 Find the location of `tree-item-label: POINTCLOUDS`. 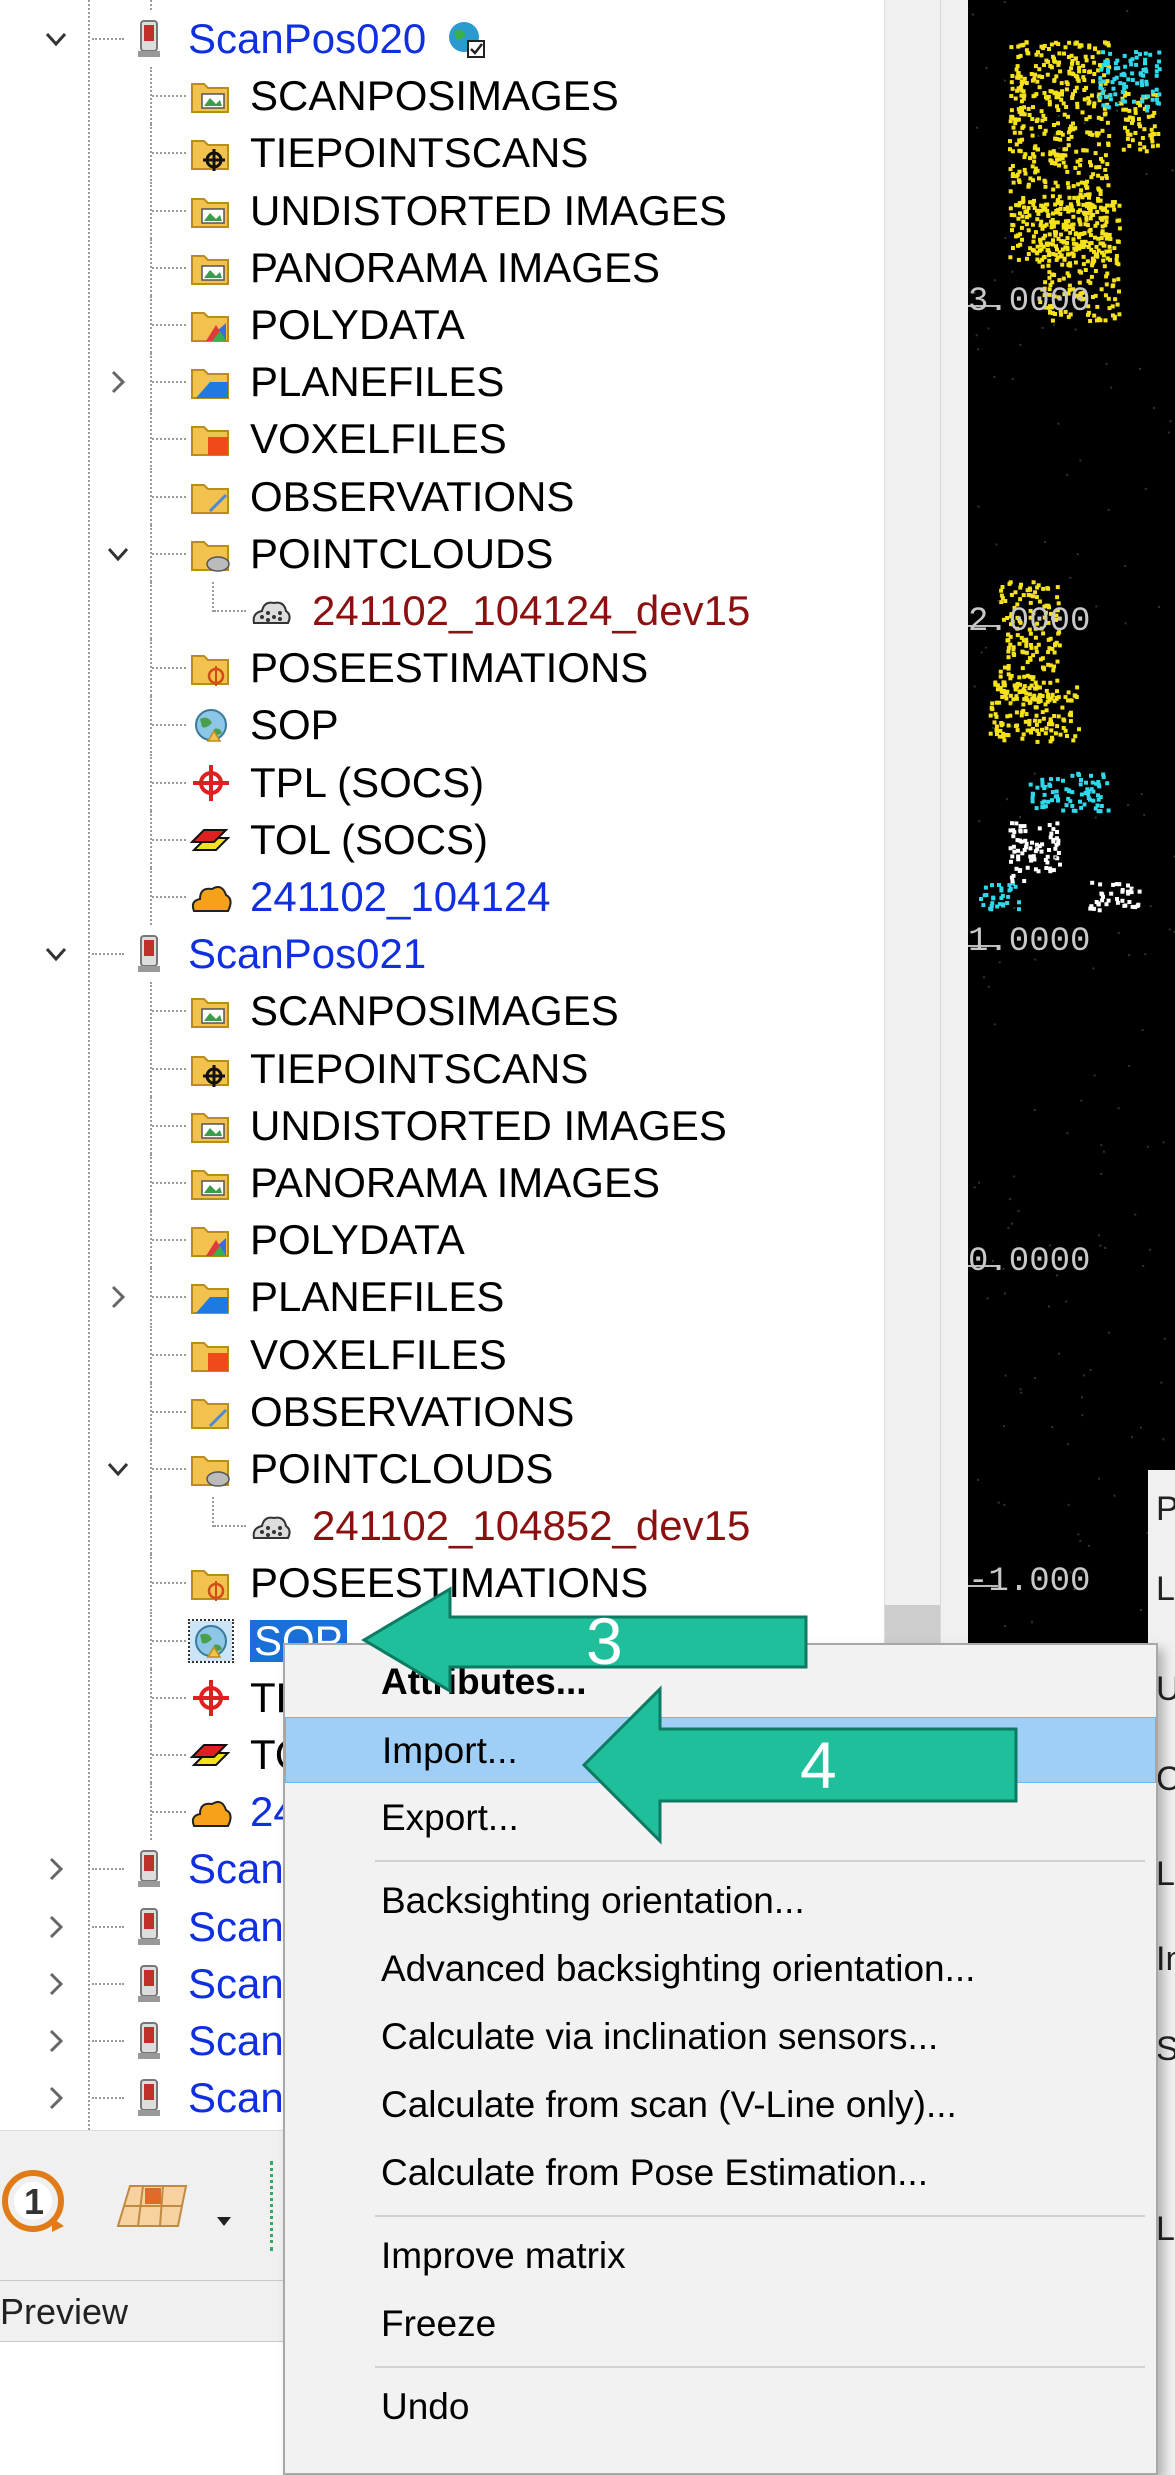

tree-item-label: POINTCLOUDS is located at coordinates (402, 1468).